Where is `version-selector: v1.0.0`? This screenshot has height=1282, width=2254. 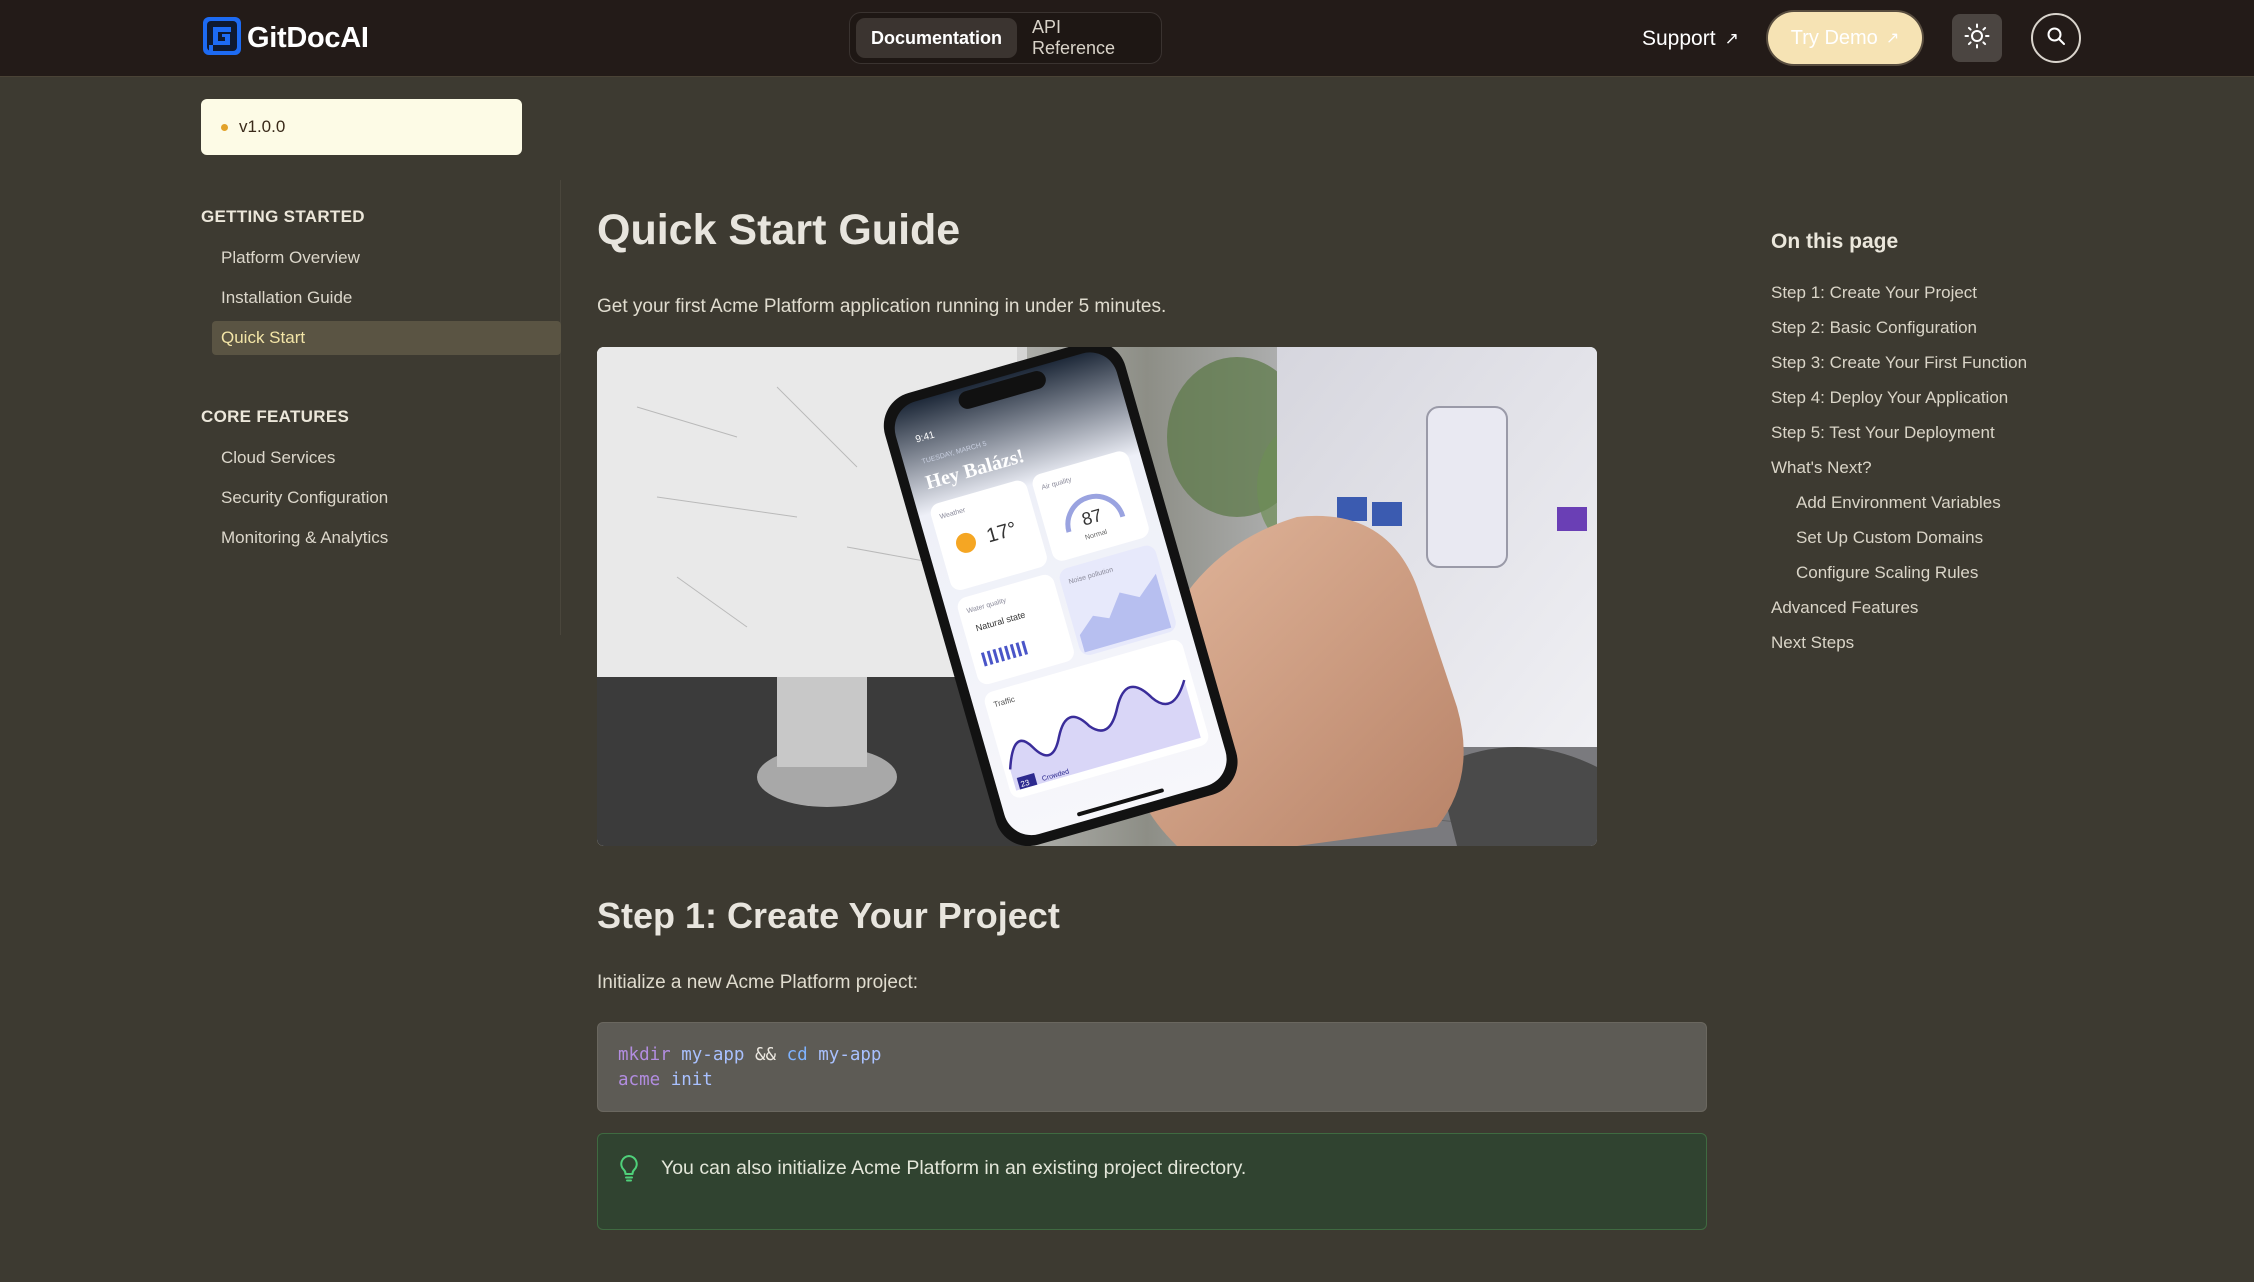
version-selector: v1.0.0 is located at coordinates (361, 127).